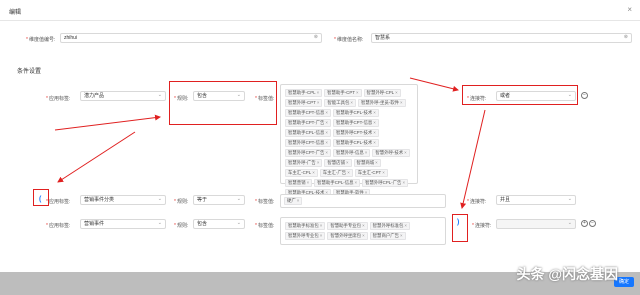 The height and width of the screenshot is (295, 640). I want to click on tag-chip-label: 智慧助手CPL-技术, so click(354, 112).